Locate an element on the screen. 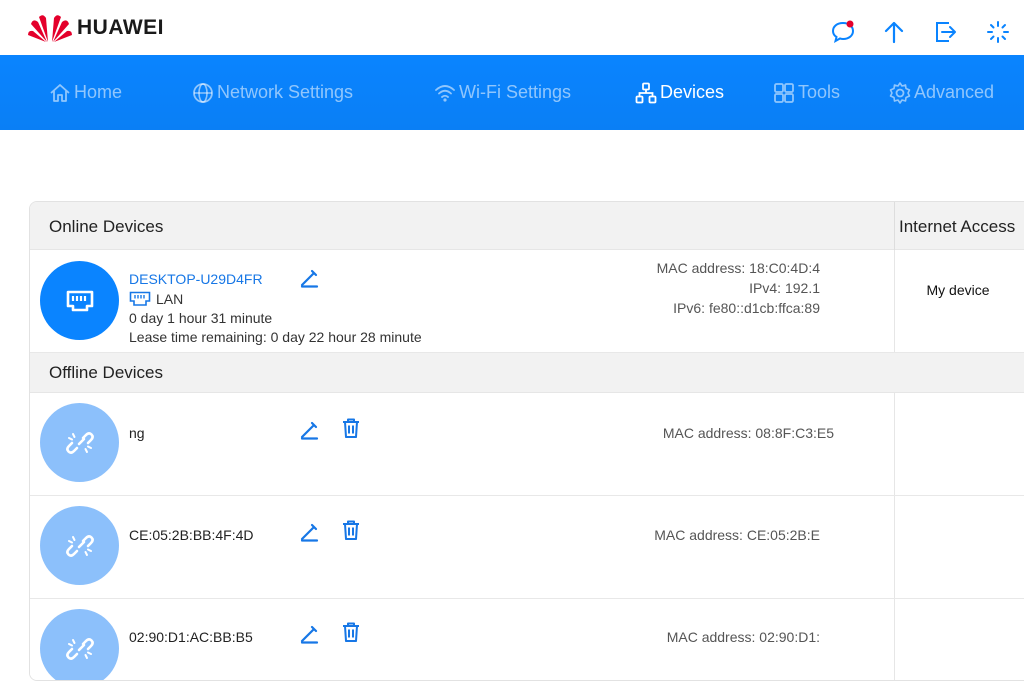  connection-label: LAN is located at coordinates (170, 299).